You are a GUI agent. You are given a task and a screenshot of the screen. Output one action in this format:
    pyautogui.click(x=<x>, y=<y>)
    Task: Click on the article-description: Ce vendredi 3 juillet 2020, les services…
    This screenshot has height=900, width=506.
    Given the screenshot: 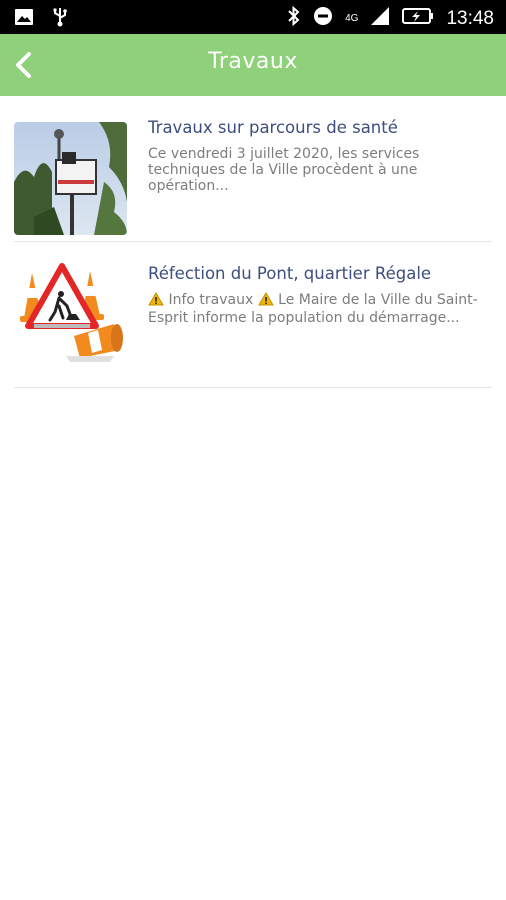 What is the action you would take?
    pyautogui.click(x=284, y=170)
    